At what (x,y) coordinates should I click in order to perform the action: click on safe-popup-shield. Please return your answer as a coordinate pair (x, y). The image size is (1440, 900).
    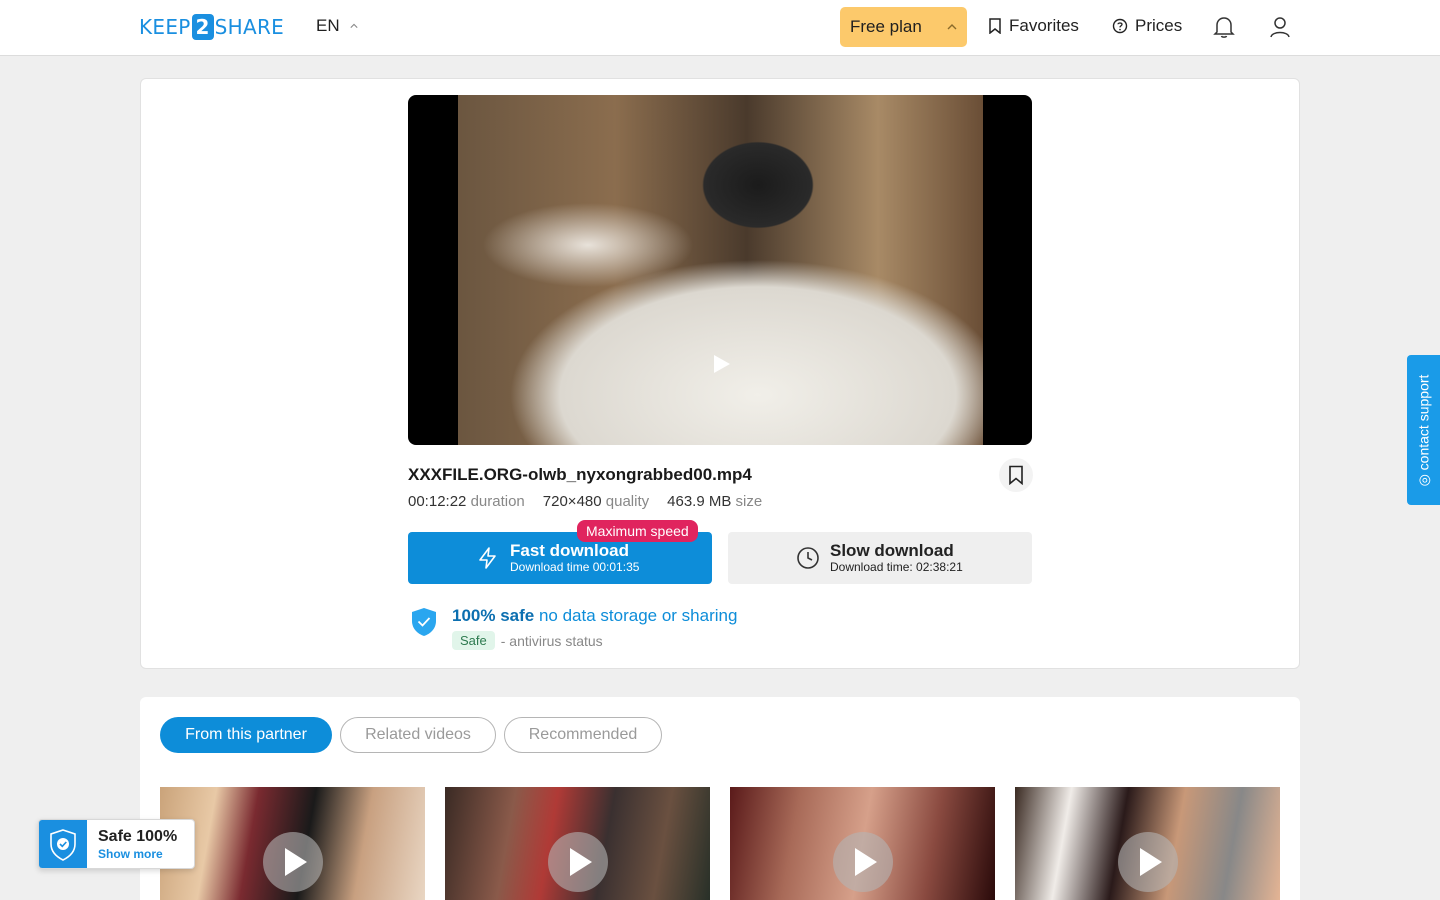
    Looking at the image, I should click on (63, 844).